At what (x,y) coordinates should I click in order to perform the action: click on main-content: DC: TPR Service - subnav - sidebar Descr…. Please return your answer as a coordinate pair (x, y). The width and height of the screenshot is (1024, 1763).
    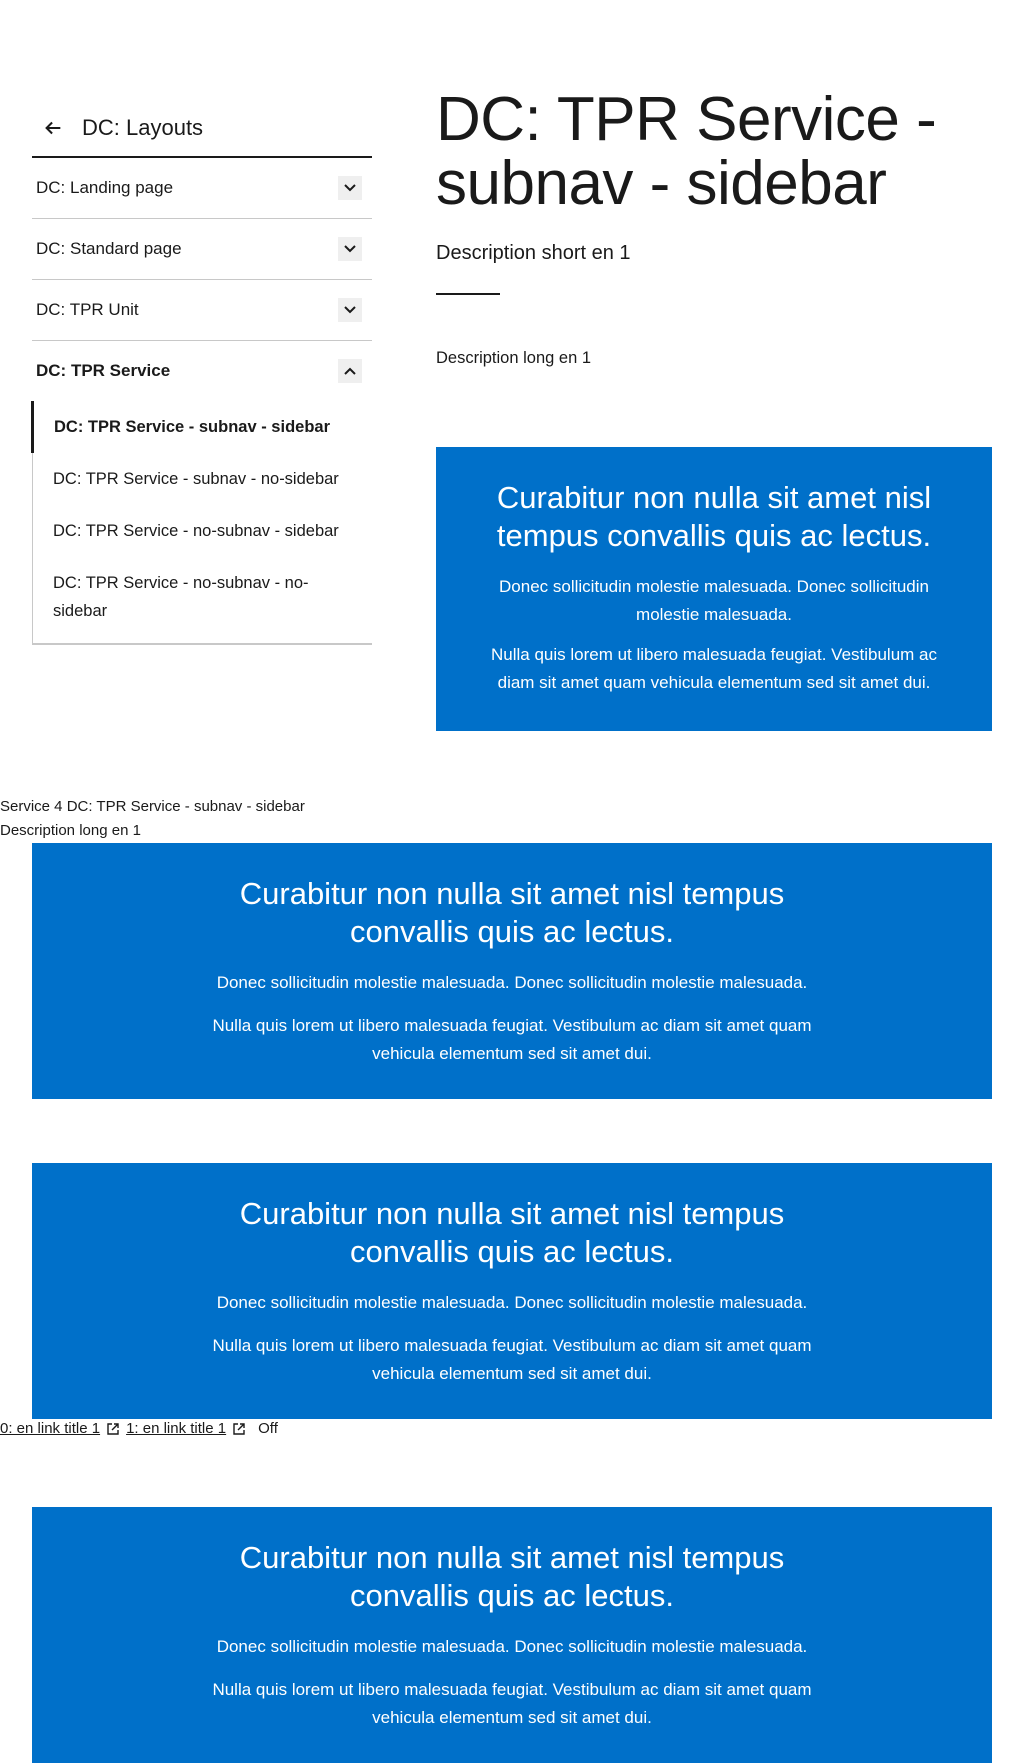
    Looking at the image, I should click on (714, 228).